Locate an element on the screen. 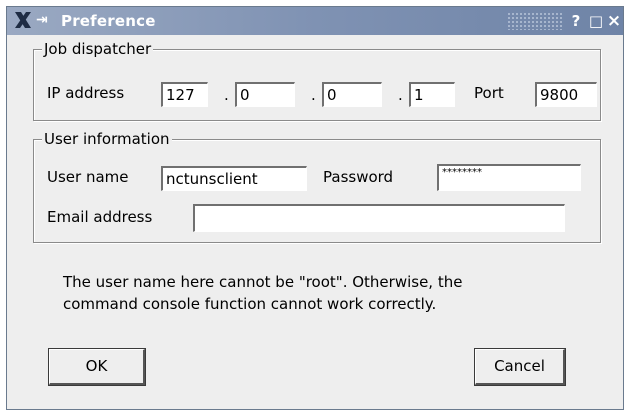 Image resolution: width=632 pixels, height=416 pixels. help-button: ? is located at coordinates (576, 21).